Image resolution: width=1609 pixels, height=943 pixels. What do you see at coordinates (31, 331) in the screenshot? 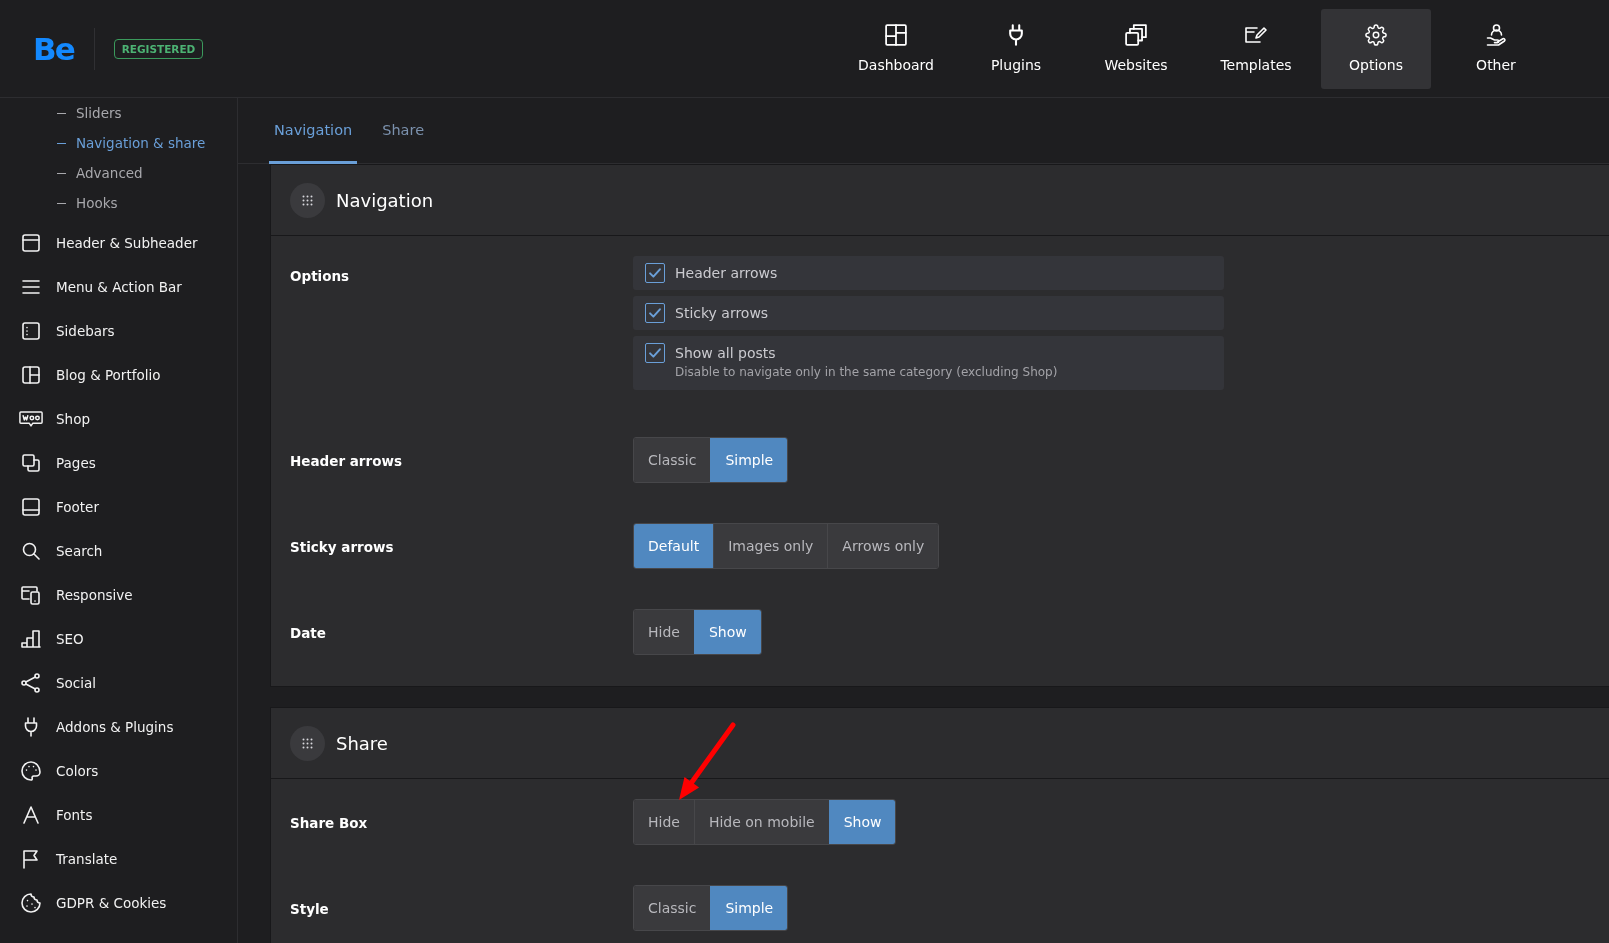
I see `sidebar-layout-icon` at bounding box center [31, 331].